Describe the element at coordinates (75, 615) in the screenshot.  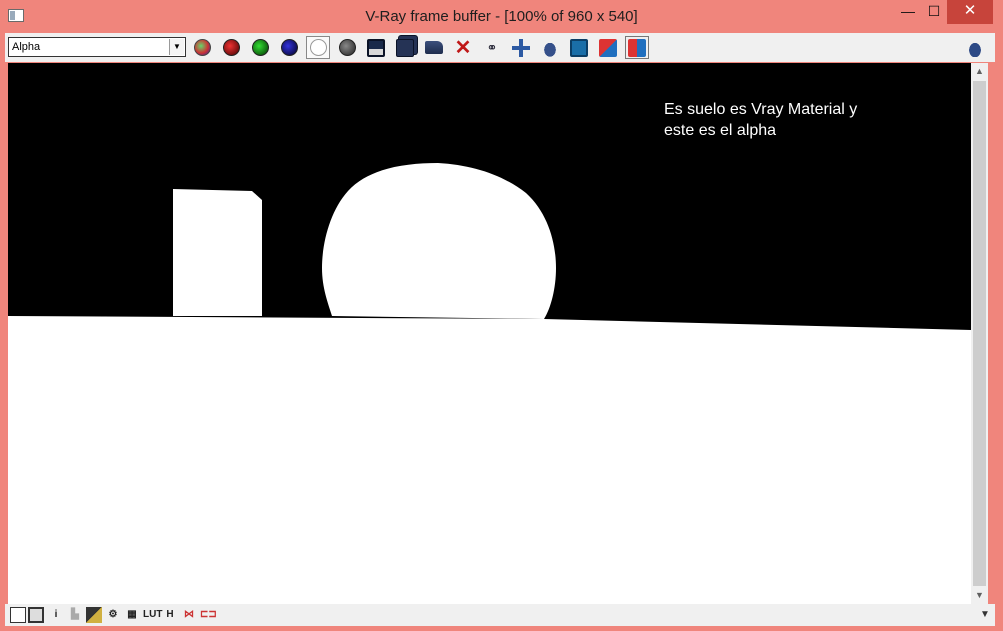
I see `histogram-icon: ▙` at that location.